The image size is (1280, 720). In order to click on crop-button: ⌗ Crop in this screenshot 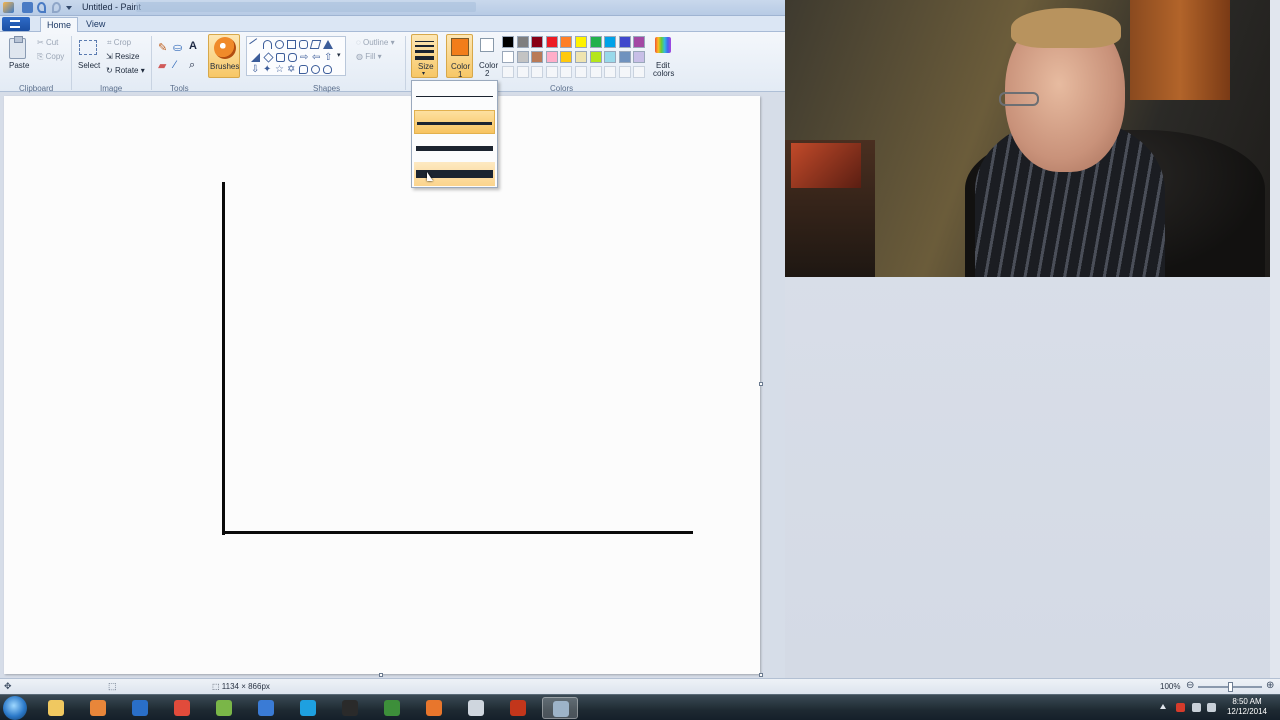, I will do `click(119, 43)`.